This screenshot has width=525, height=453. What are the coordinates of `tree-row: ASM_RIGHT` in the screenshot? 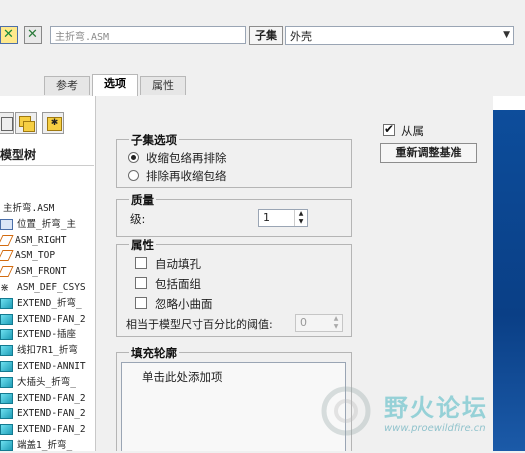 It's located at (47, 240).